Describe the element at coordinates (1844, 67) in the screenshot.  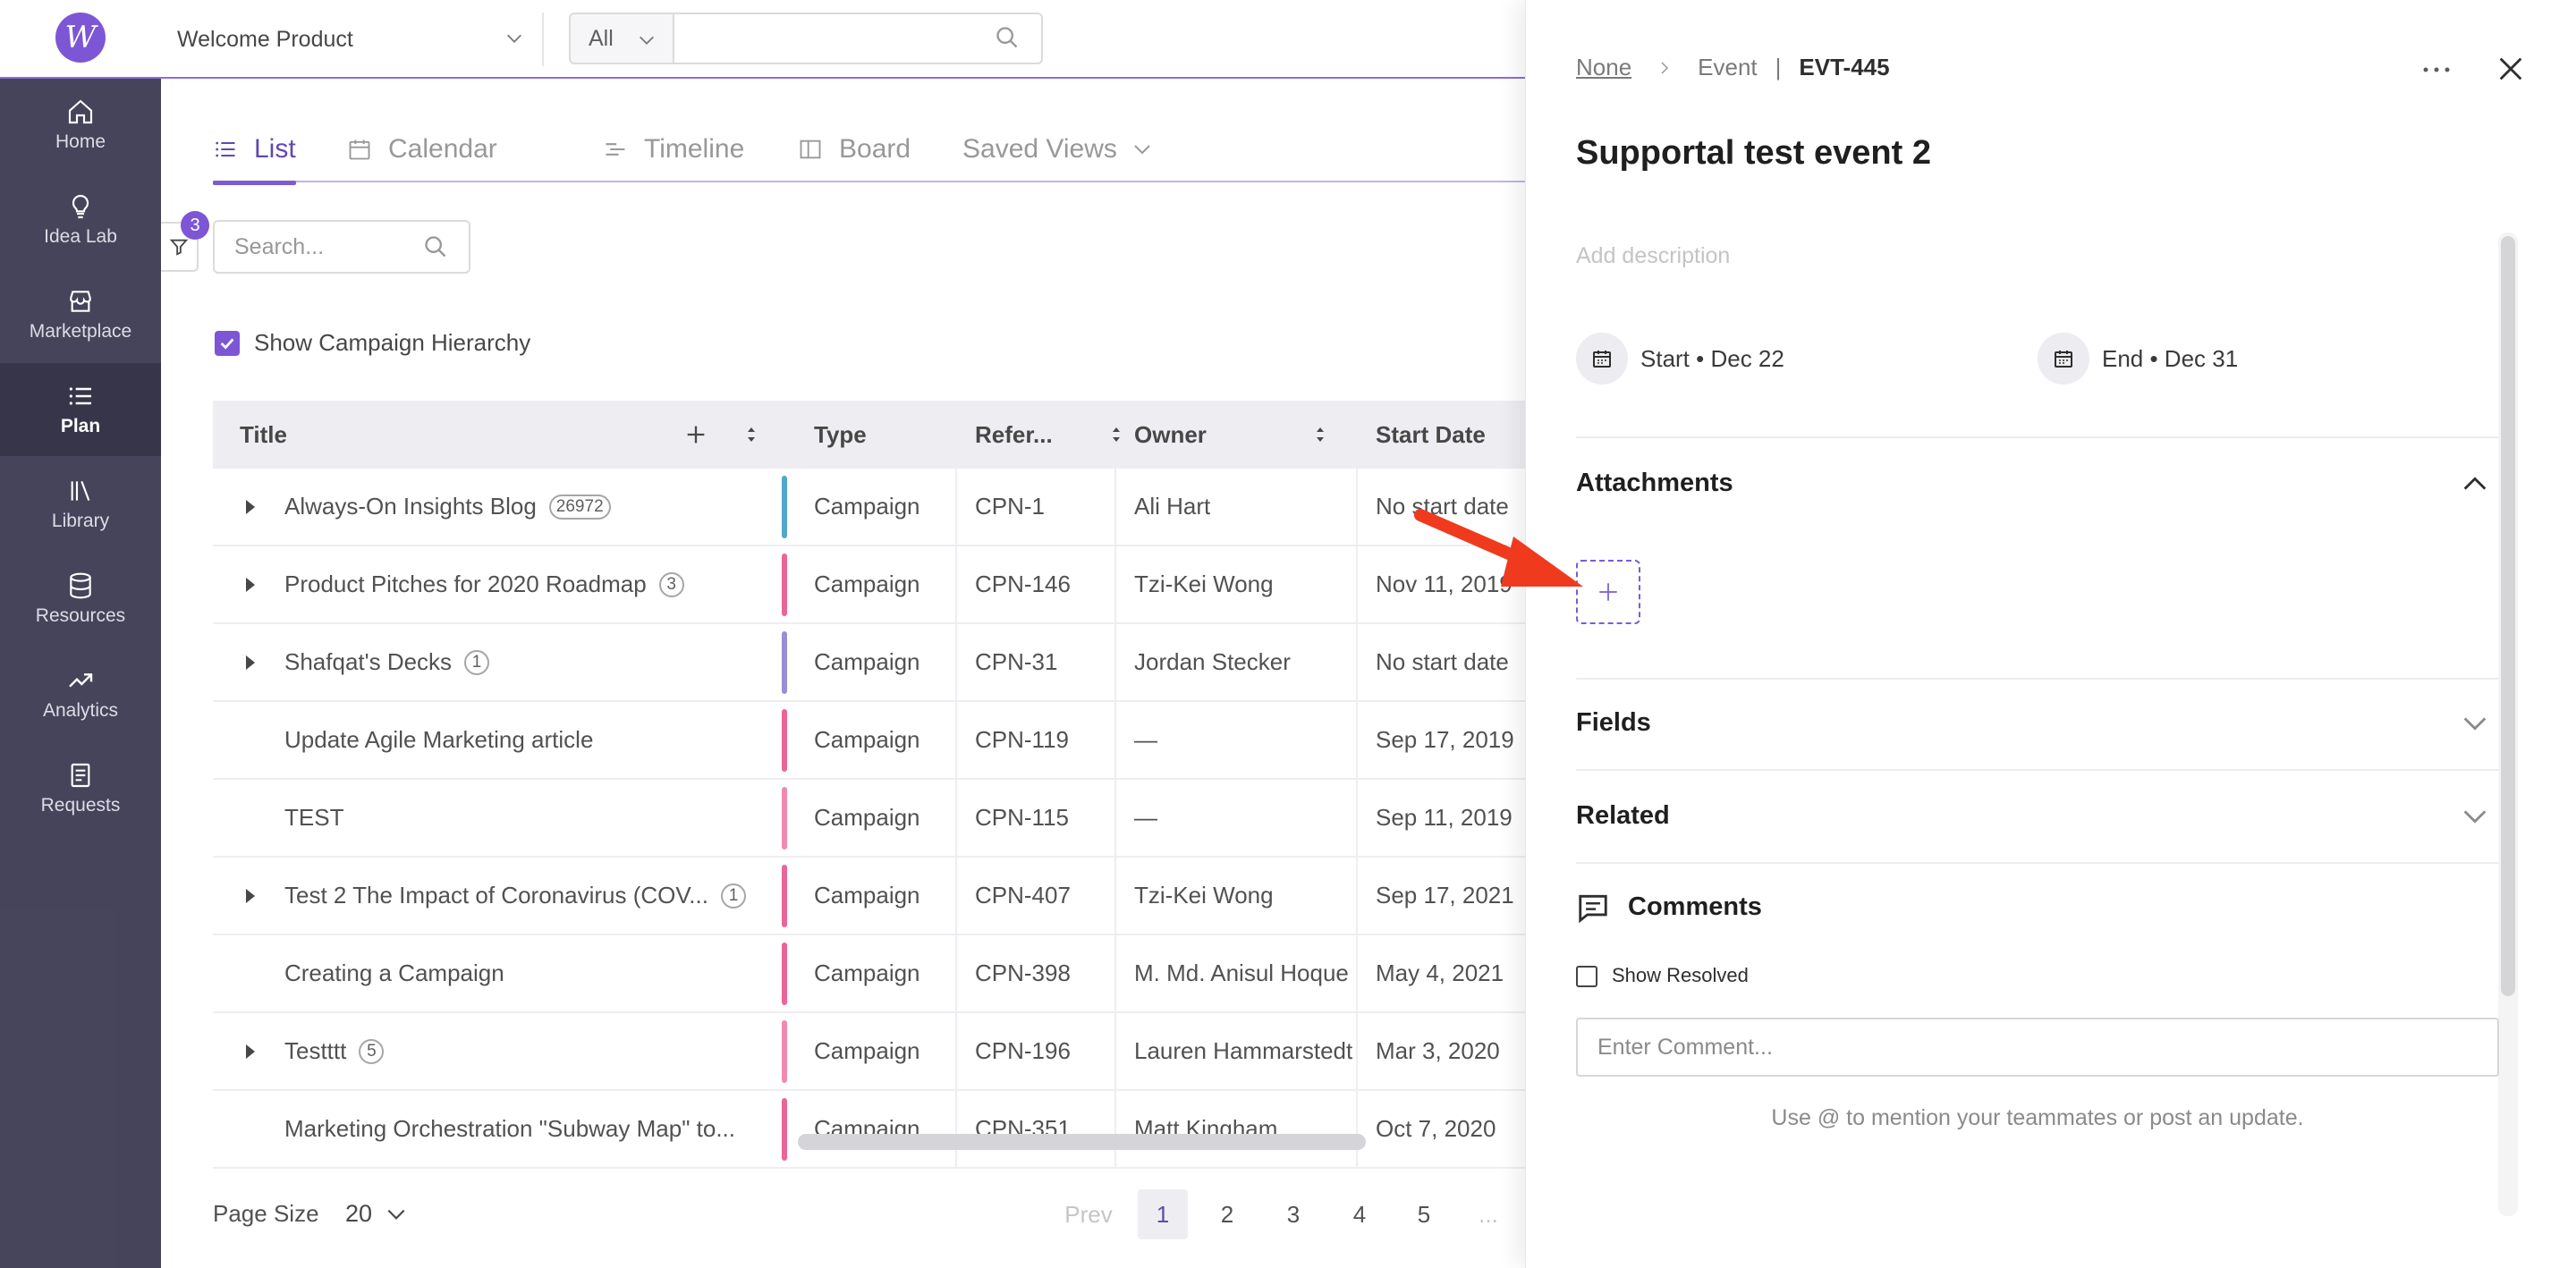
I see `breadcrumb-id: EVT-445` at that location.